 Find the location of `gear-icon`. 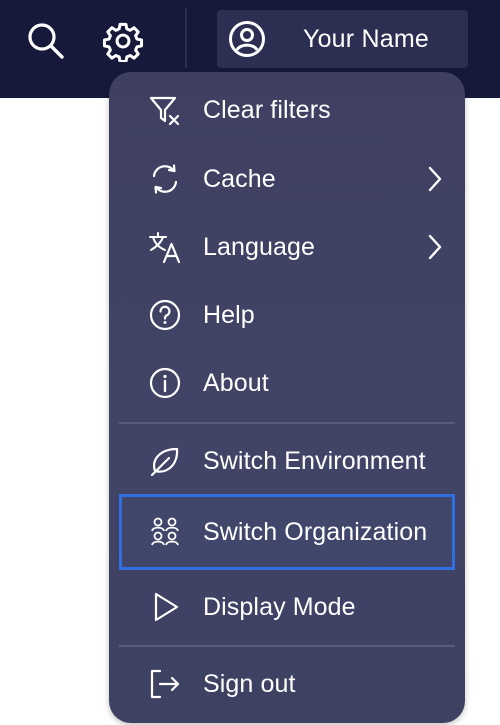

gear-icon is located at coordinates (123, 41).